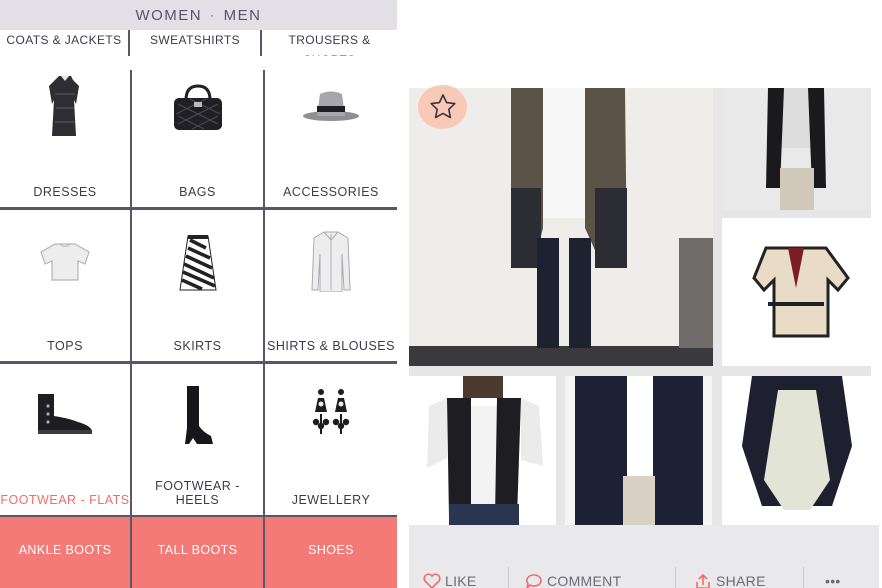 The height and width of the screenshot is (588, 882). Describe the element at coordinates (243, 15) in the screenshot. I see `tab-men: MEN` at that location.